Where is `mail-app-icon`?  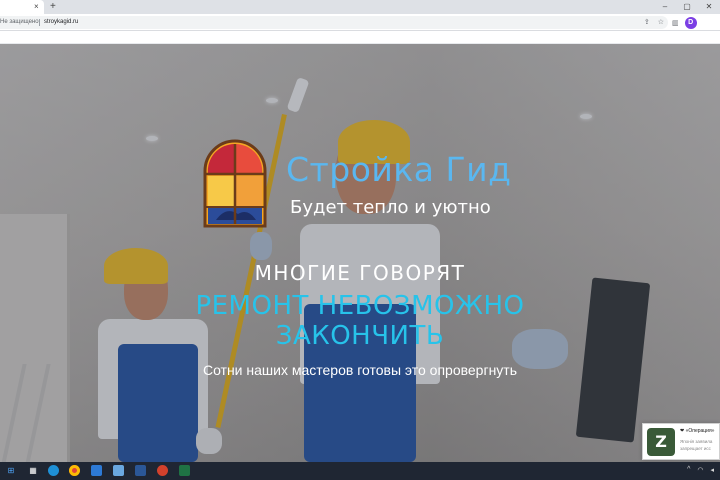
mail-app-icon is located at coordinates (96, 470).